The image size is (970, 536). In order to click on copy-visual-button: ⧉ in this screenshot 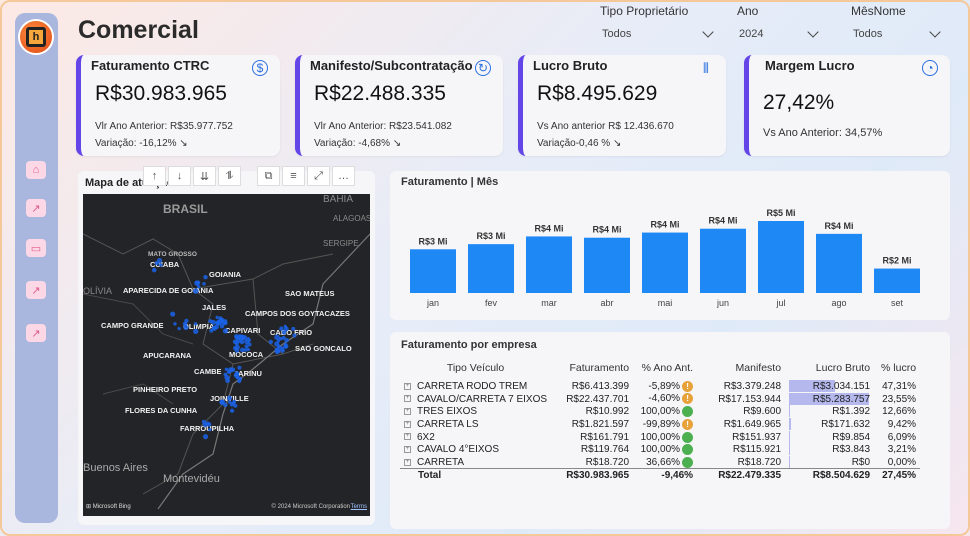, I will do `click(268, 176)`.